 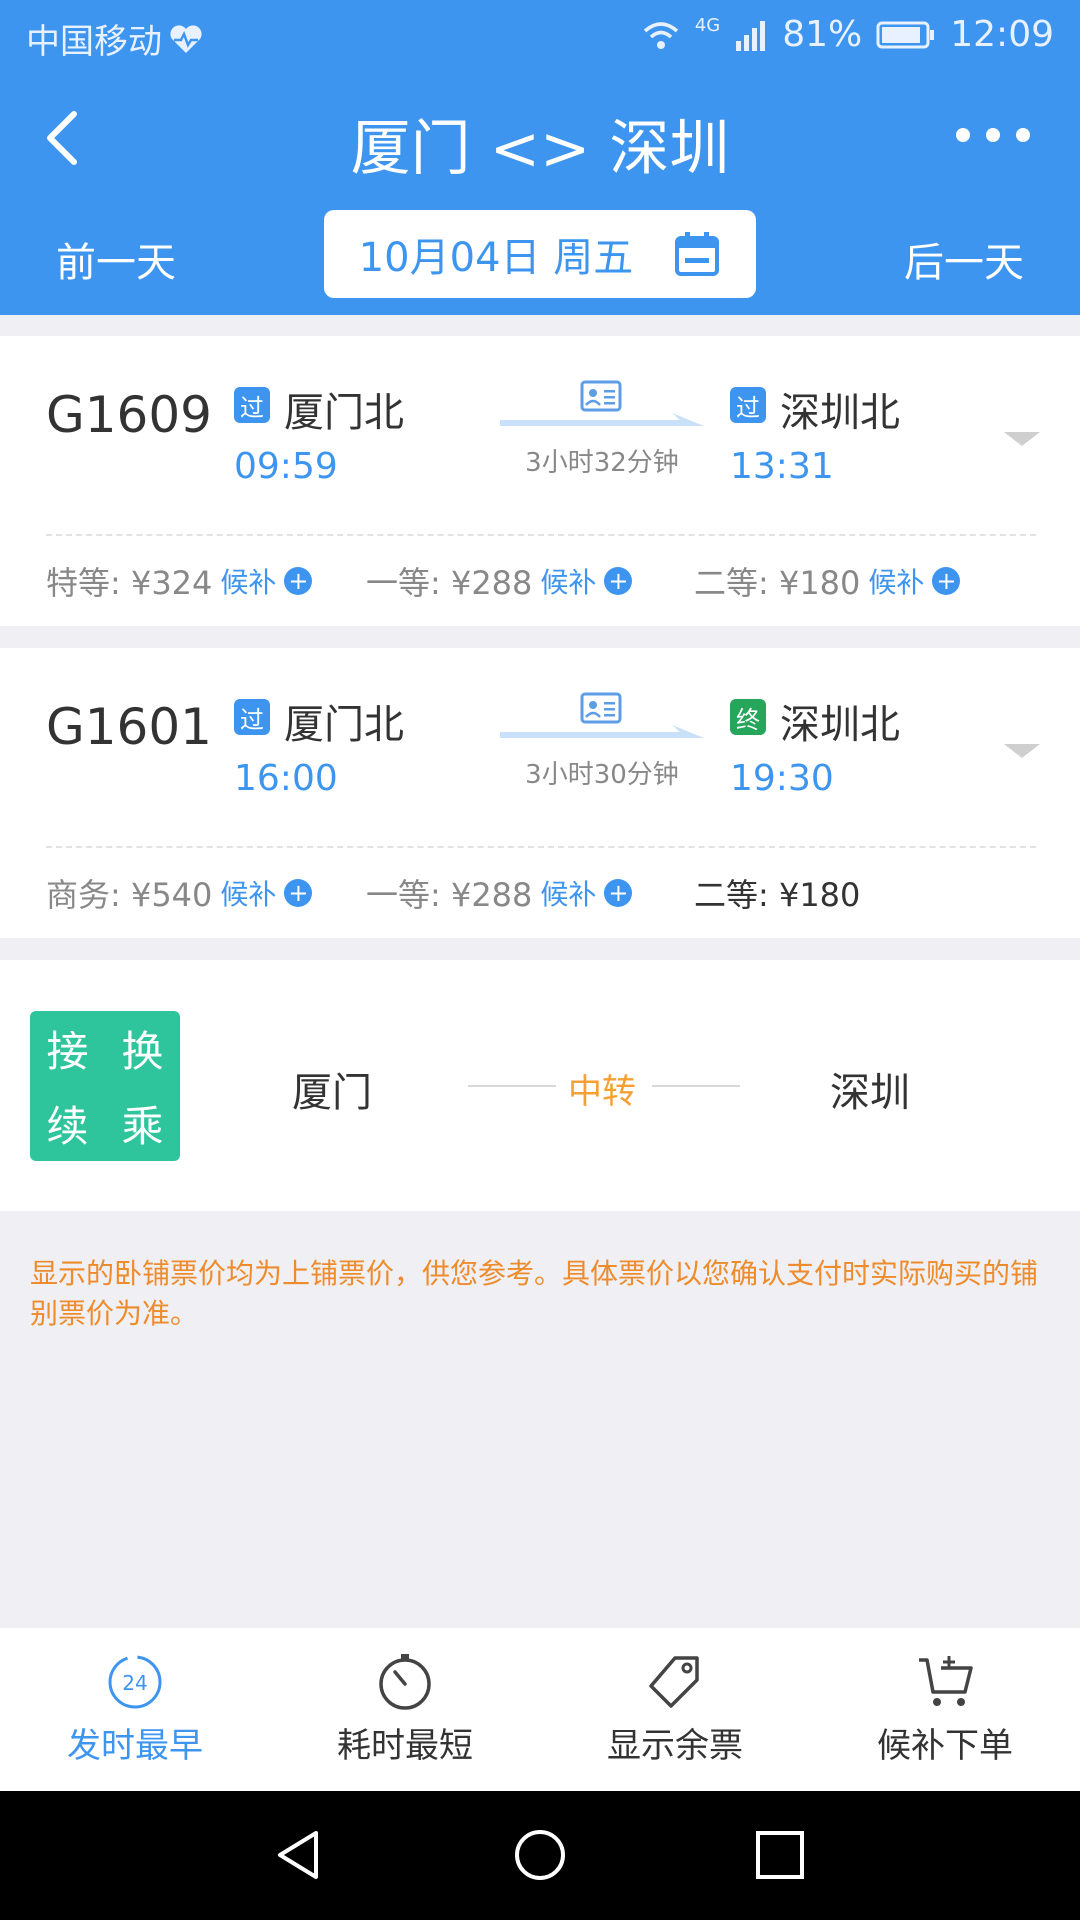 I want to click on train-number: G1609, so click(x=129, y=415).